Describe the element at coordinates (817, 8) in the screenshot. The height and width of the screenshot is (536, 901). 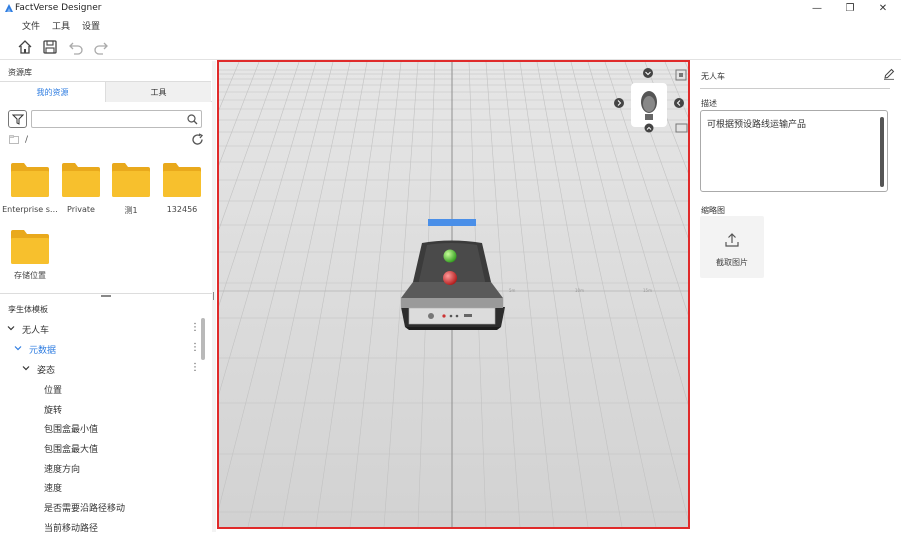
I see `minimize-button: —` at that location.